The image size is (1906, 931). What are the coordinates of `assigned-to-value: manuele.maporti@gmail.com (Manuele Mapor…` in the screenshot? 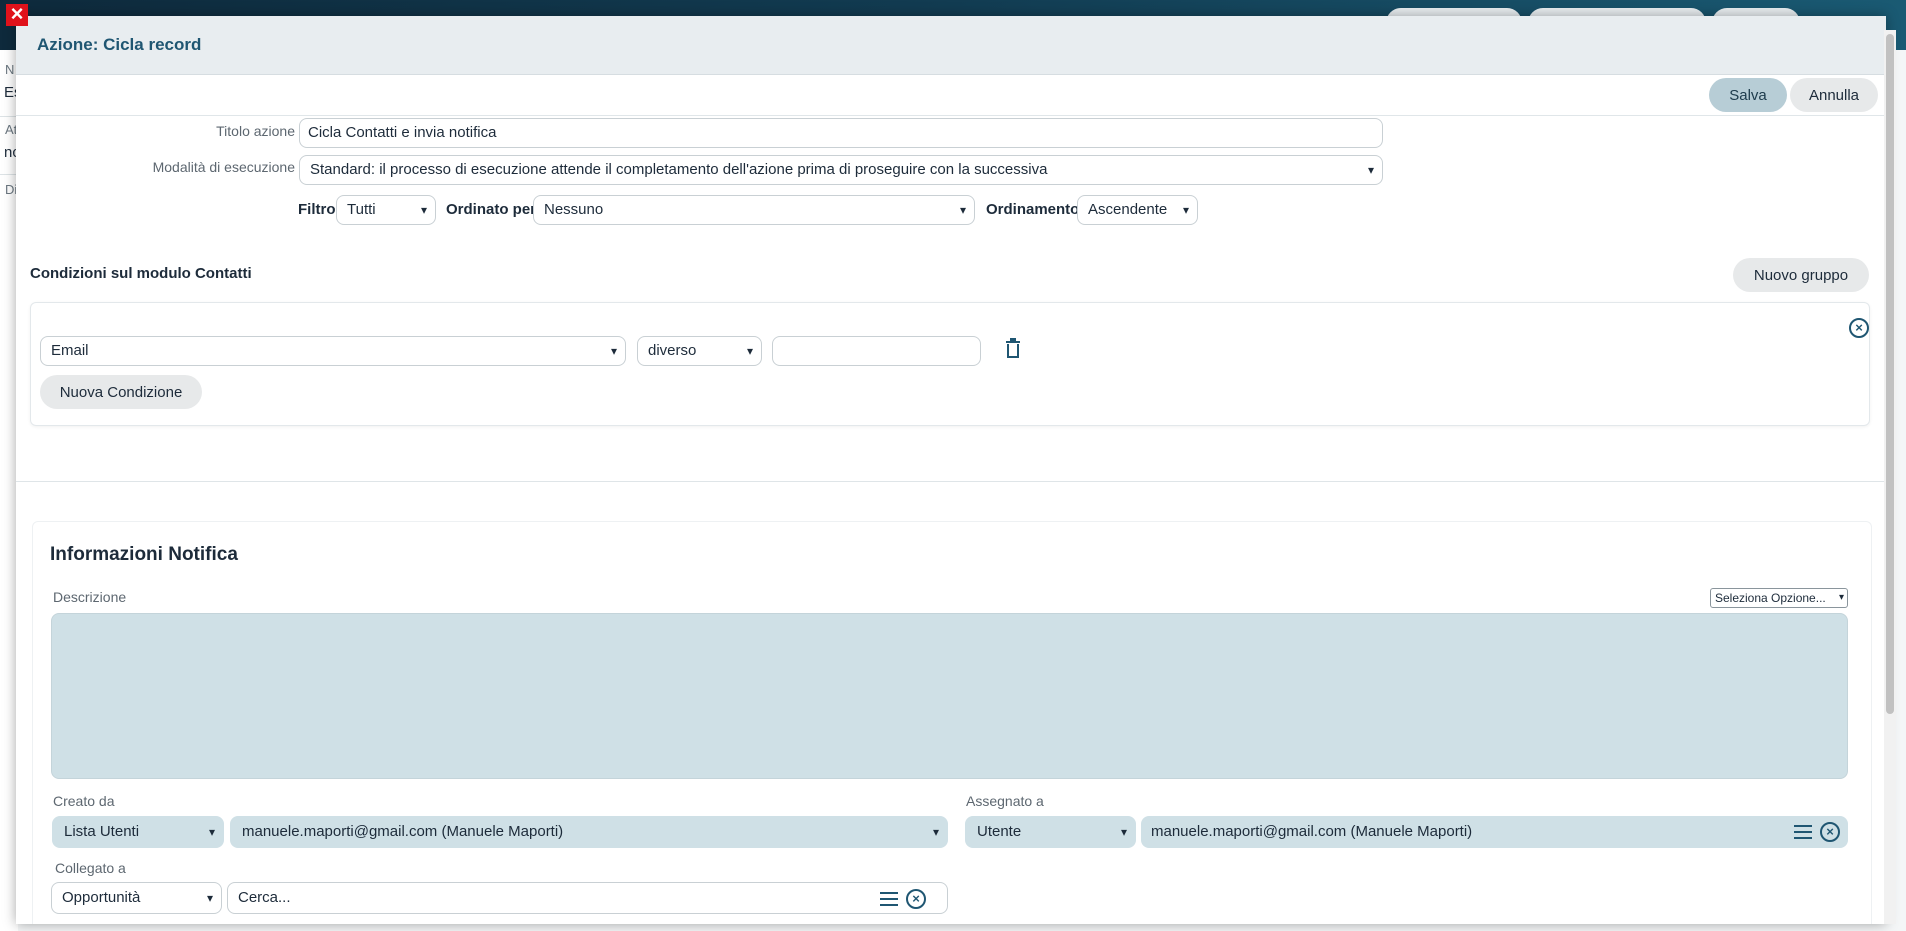 It's located at (1312, 831).